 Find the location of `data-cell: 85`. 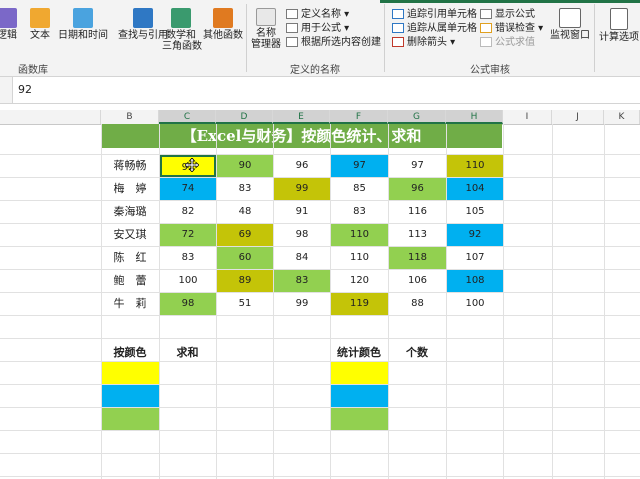

data-cell: 85 is located at coordinates (359, 189).